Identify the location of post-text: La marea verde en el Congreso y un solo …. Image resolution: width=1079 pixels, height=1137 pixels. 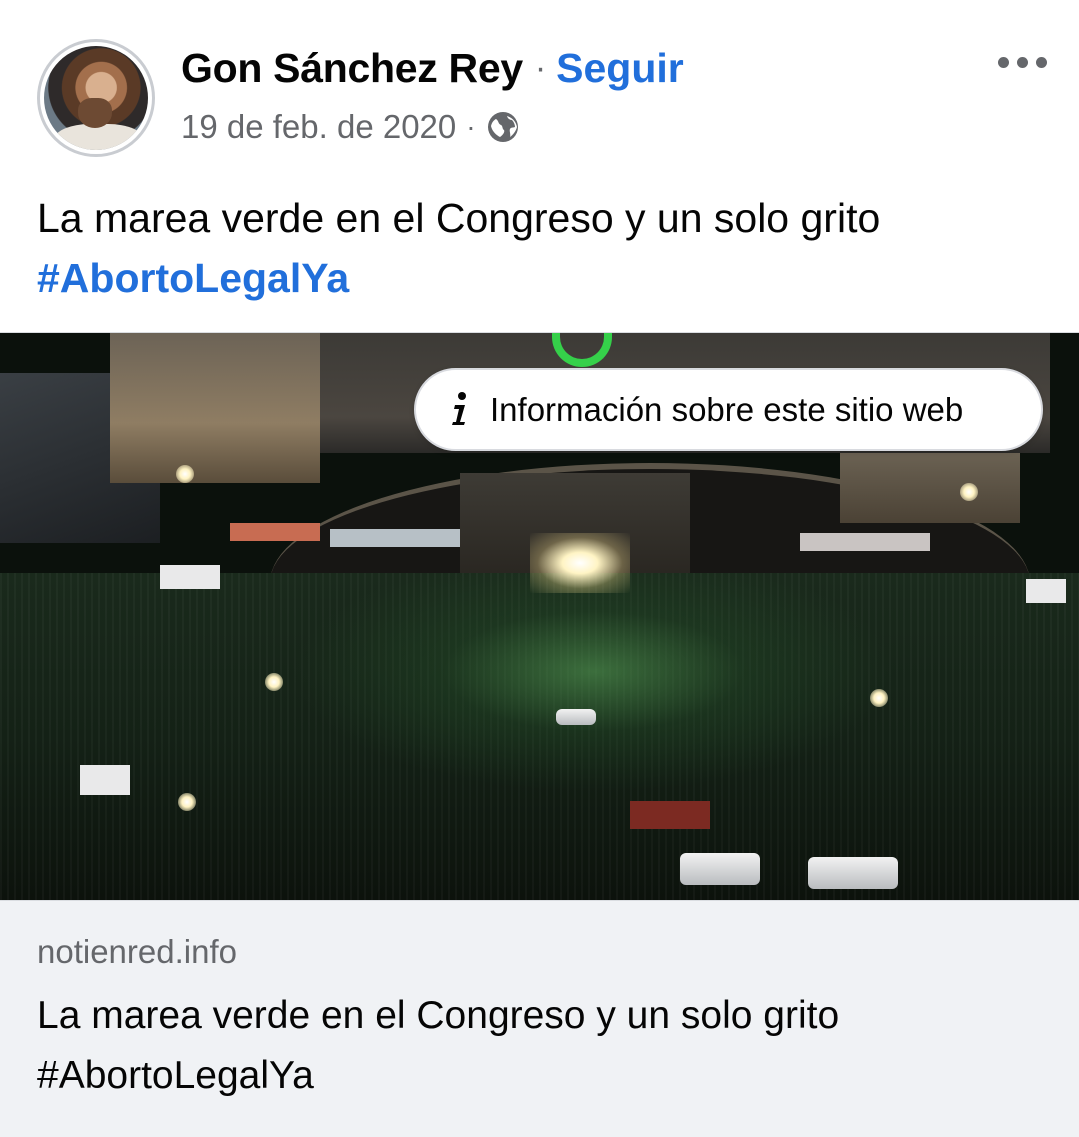
(459, 218).